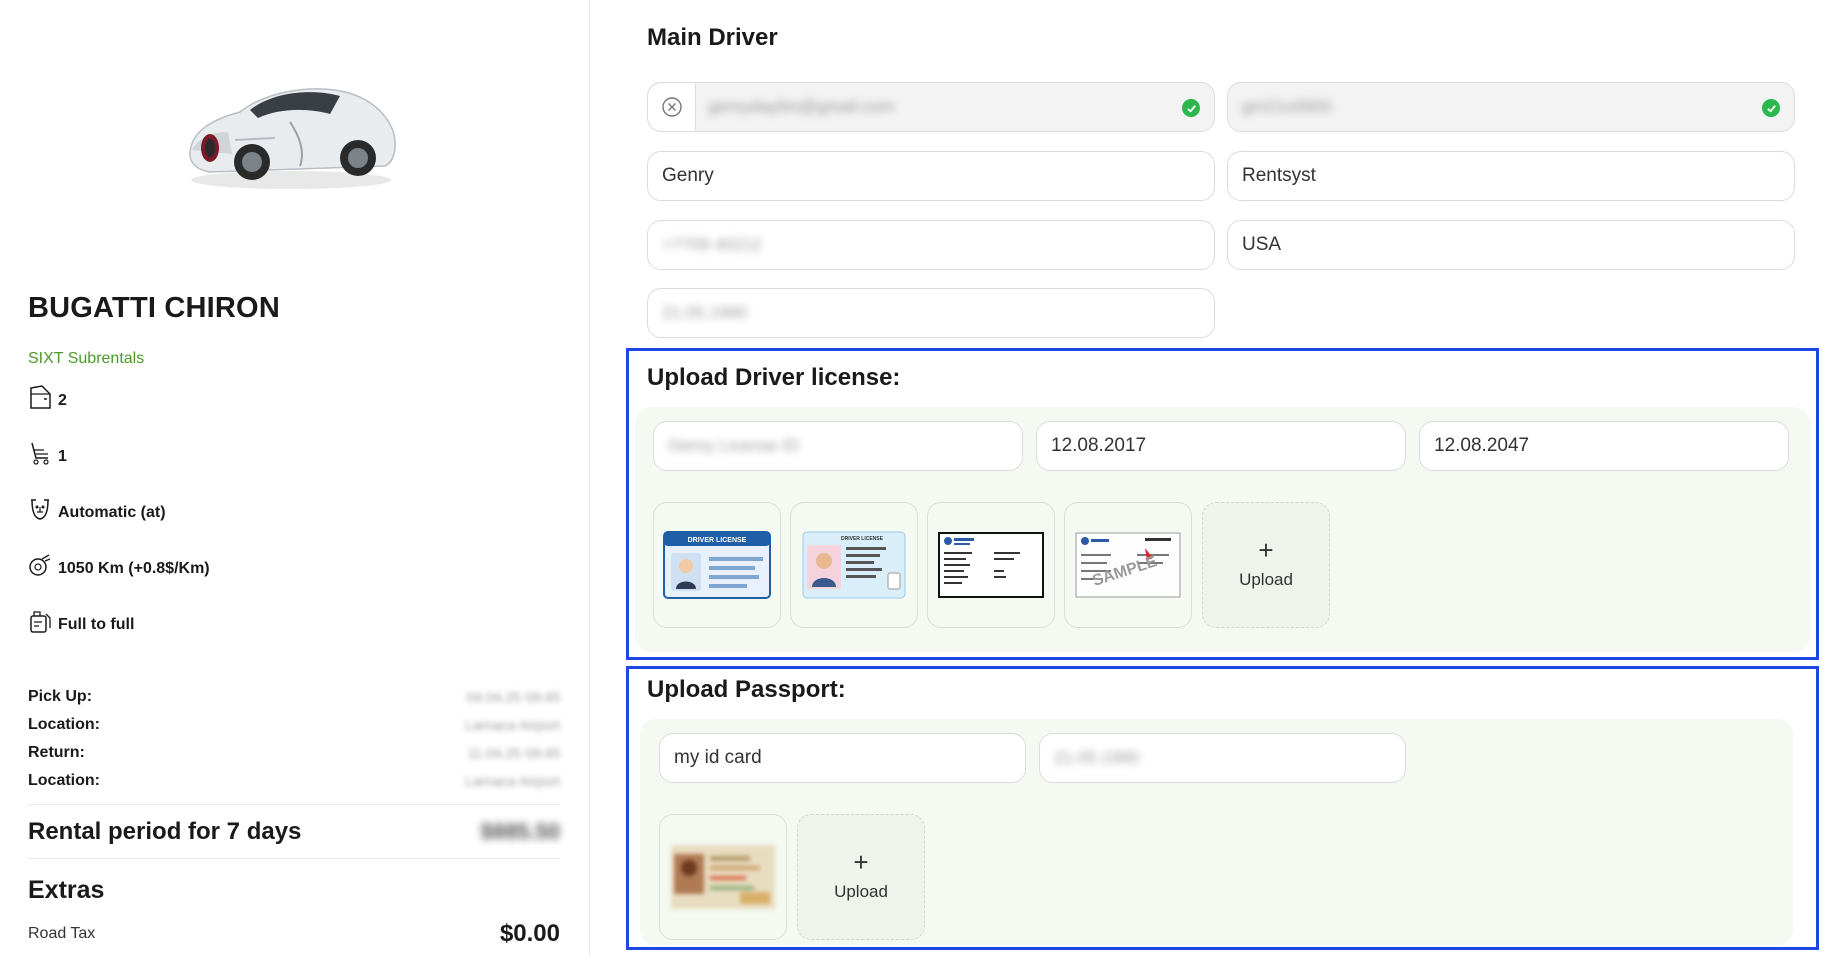 This screenshot has height=957, width=1828. Describe the element at coordinates (1604, 446) in the screenshot. I see `license-expiry-date-field: 12.08.2047` at that location.